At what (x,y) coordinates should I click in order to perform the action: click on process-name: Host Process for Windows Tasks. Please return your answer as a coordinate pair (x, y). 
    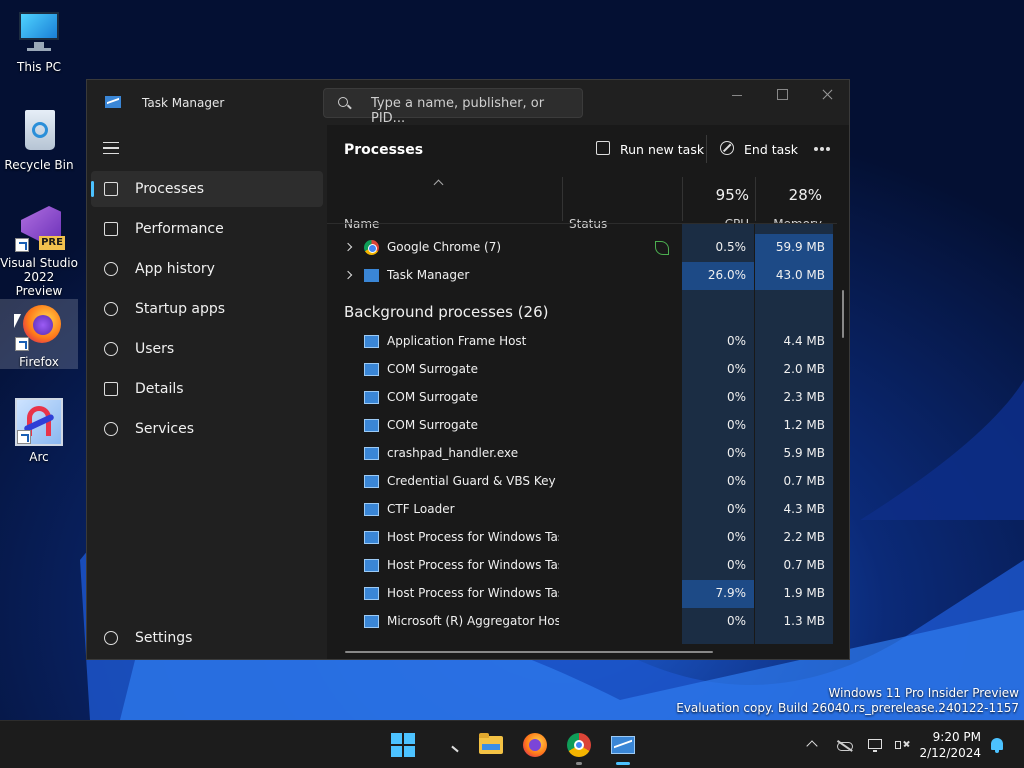
    Looking at the image, I should click on (473, 565).